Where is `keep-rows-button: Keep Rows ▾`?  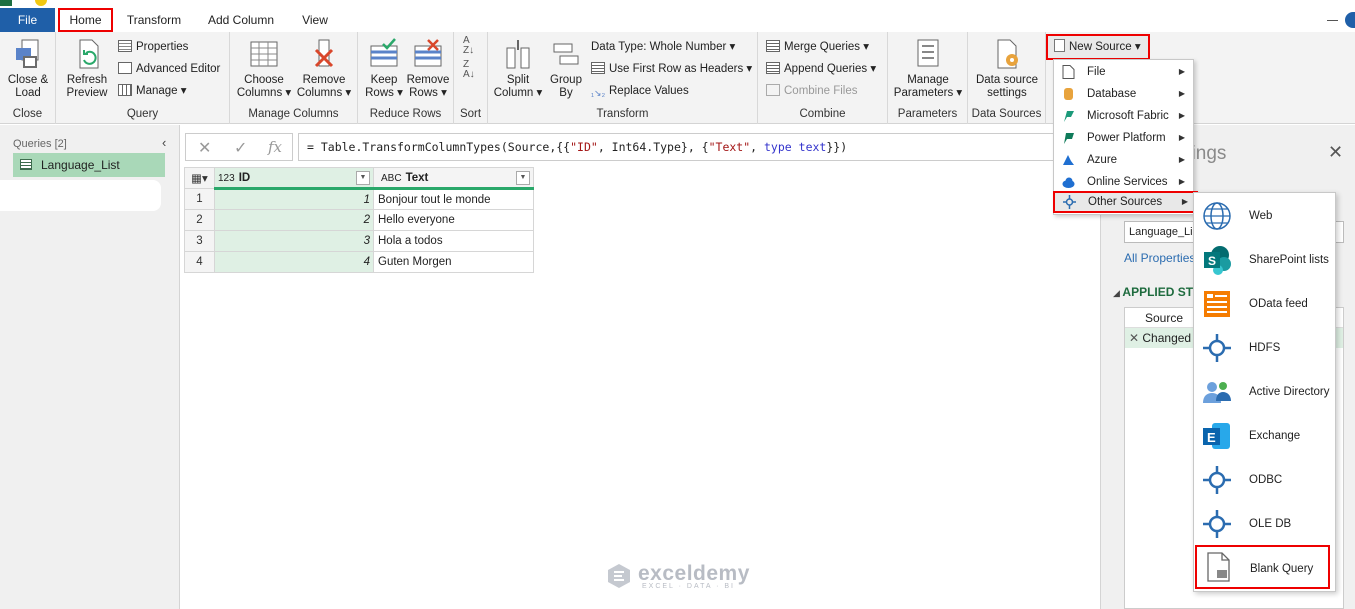
keep-rows-button: Keep Rows ▾ is located at coordinates (384, 69).